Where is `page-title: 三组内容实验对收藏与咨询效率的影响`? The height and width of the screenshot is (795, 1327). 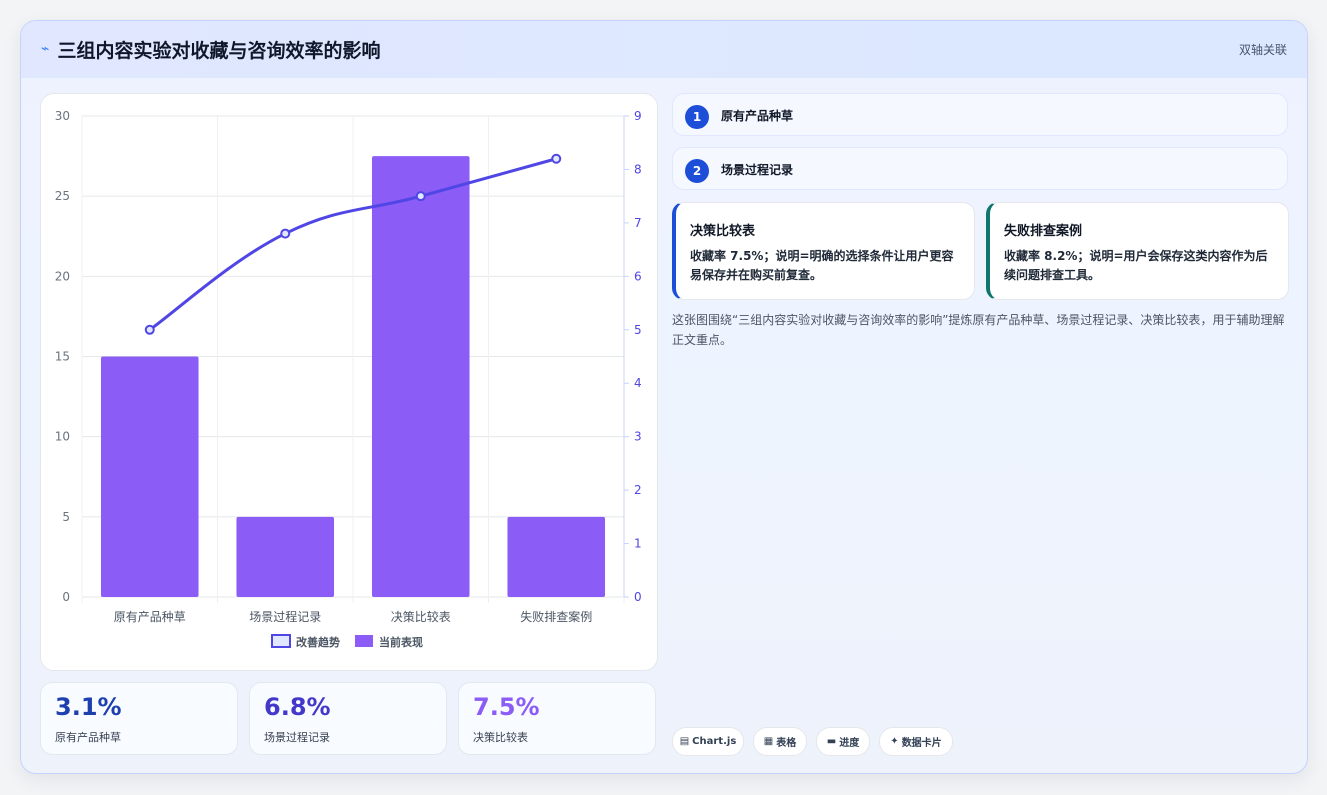 page-title: 三组内容实验对收藏与咨询效率的影响 is located at coordinates (219, 50).